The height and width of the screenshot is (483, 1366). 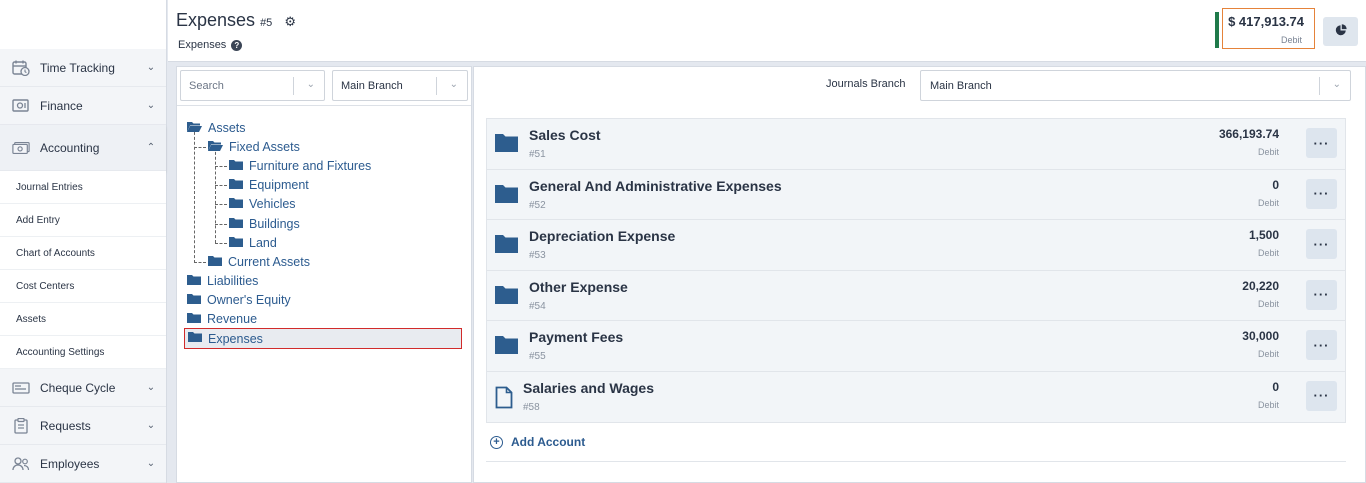 I want to click on tree-node-liabilities: Liabilities, so click(x=222, y=281).